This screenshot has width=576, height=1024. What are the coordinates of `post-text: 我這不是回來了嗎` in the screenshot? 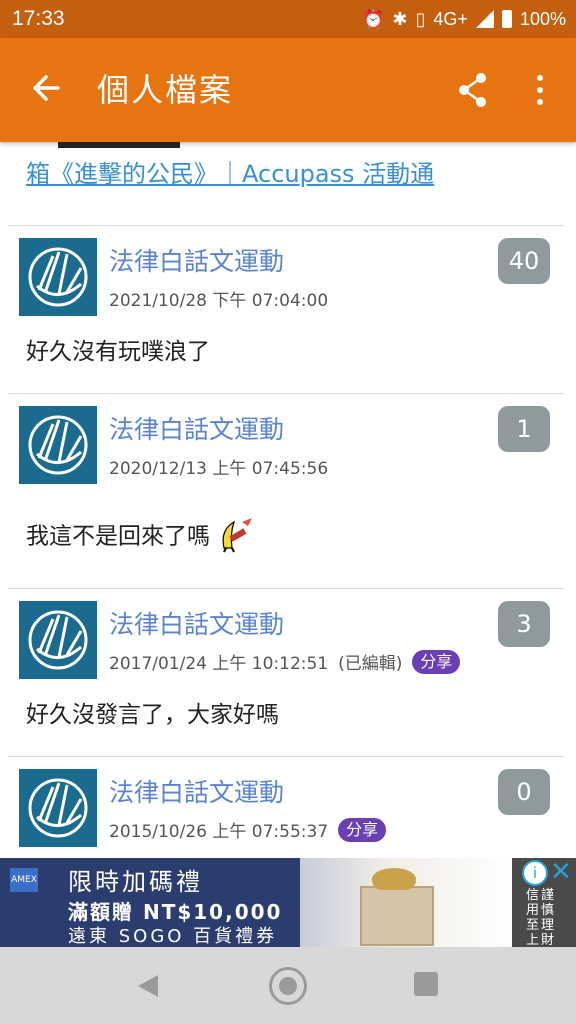 It's located at (118, 536).